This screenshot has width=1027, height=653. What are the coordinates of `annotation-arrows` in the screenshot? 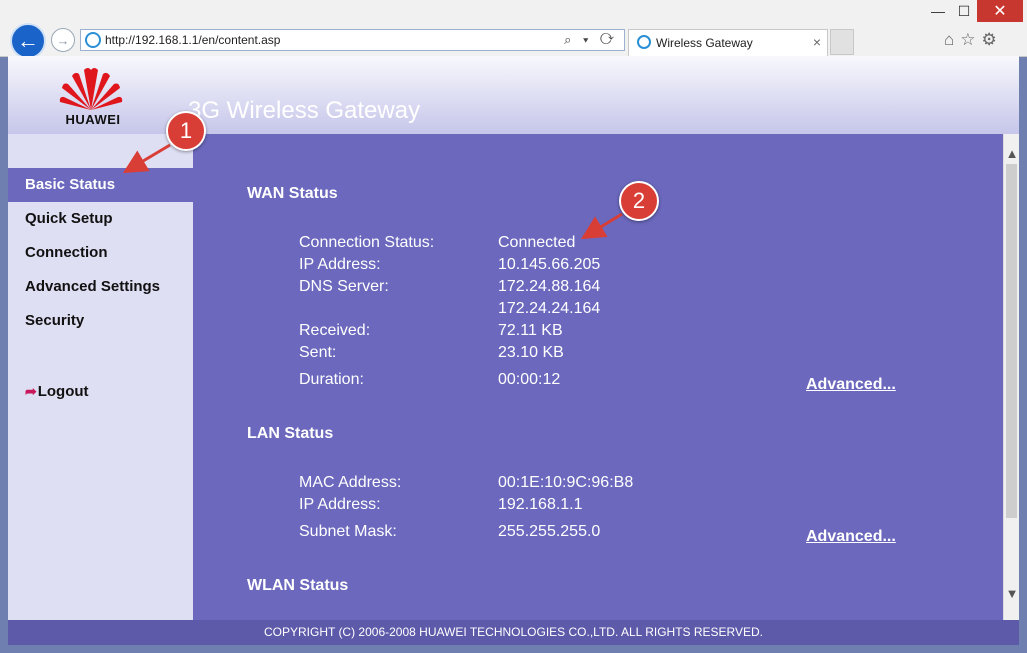 It's located at (372, 191).